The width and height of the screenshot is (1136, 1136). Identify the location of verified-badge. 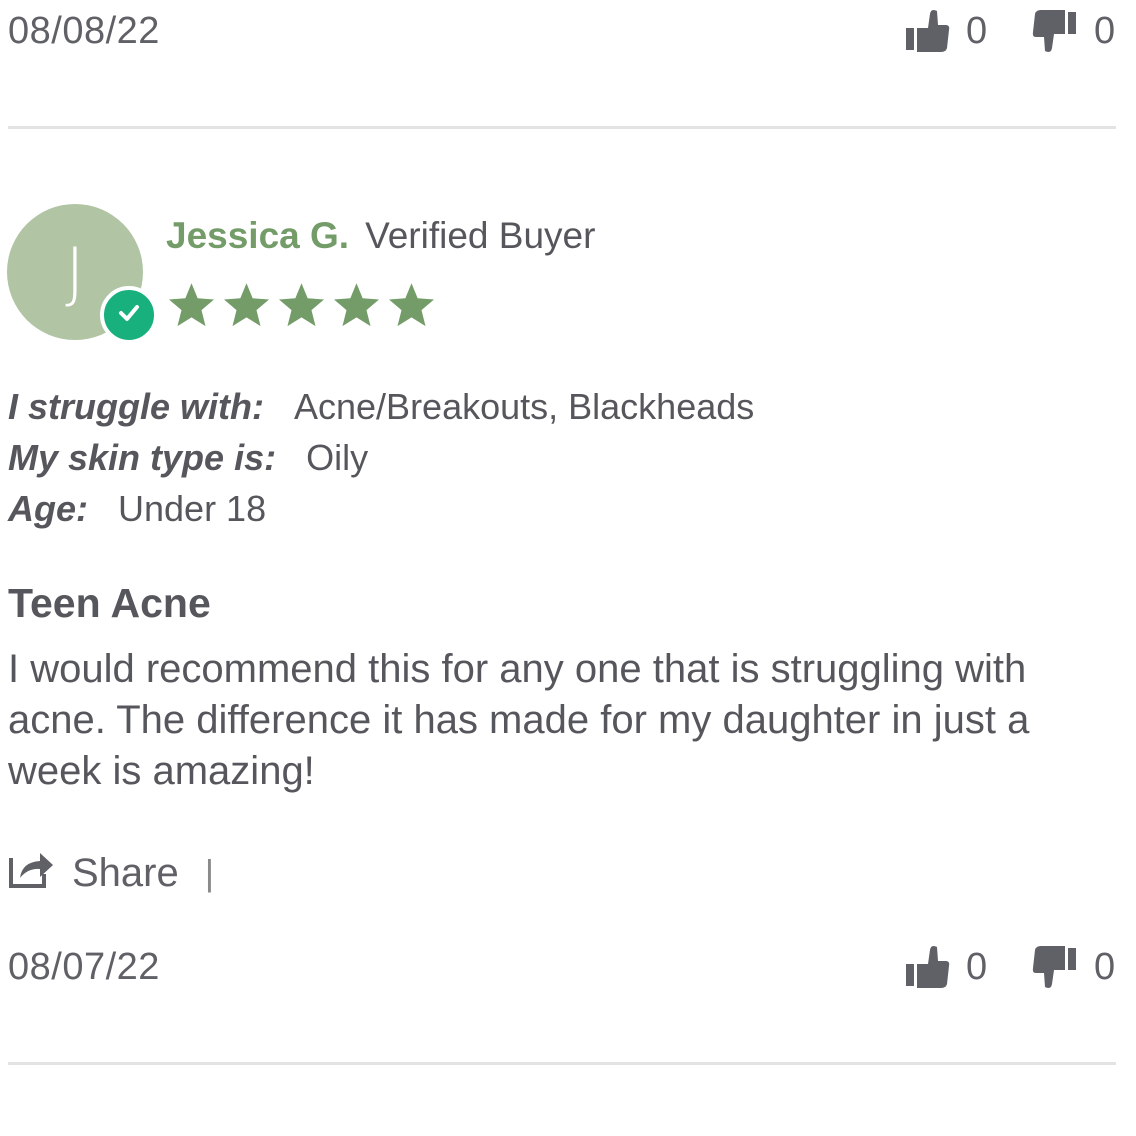
(129, 315).